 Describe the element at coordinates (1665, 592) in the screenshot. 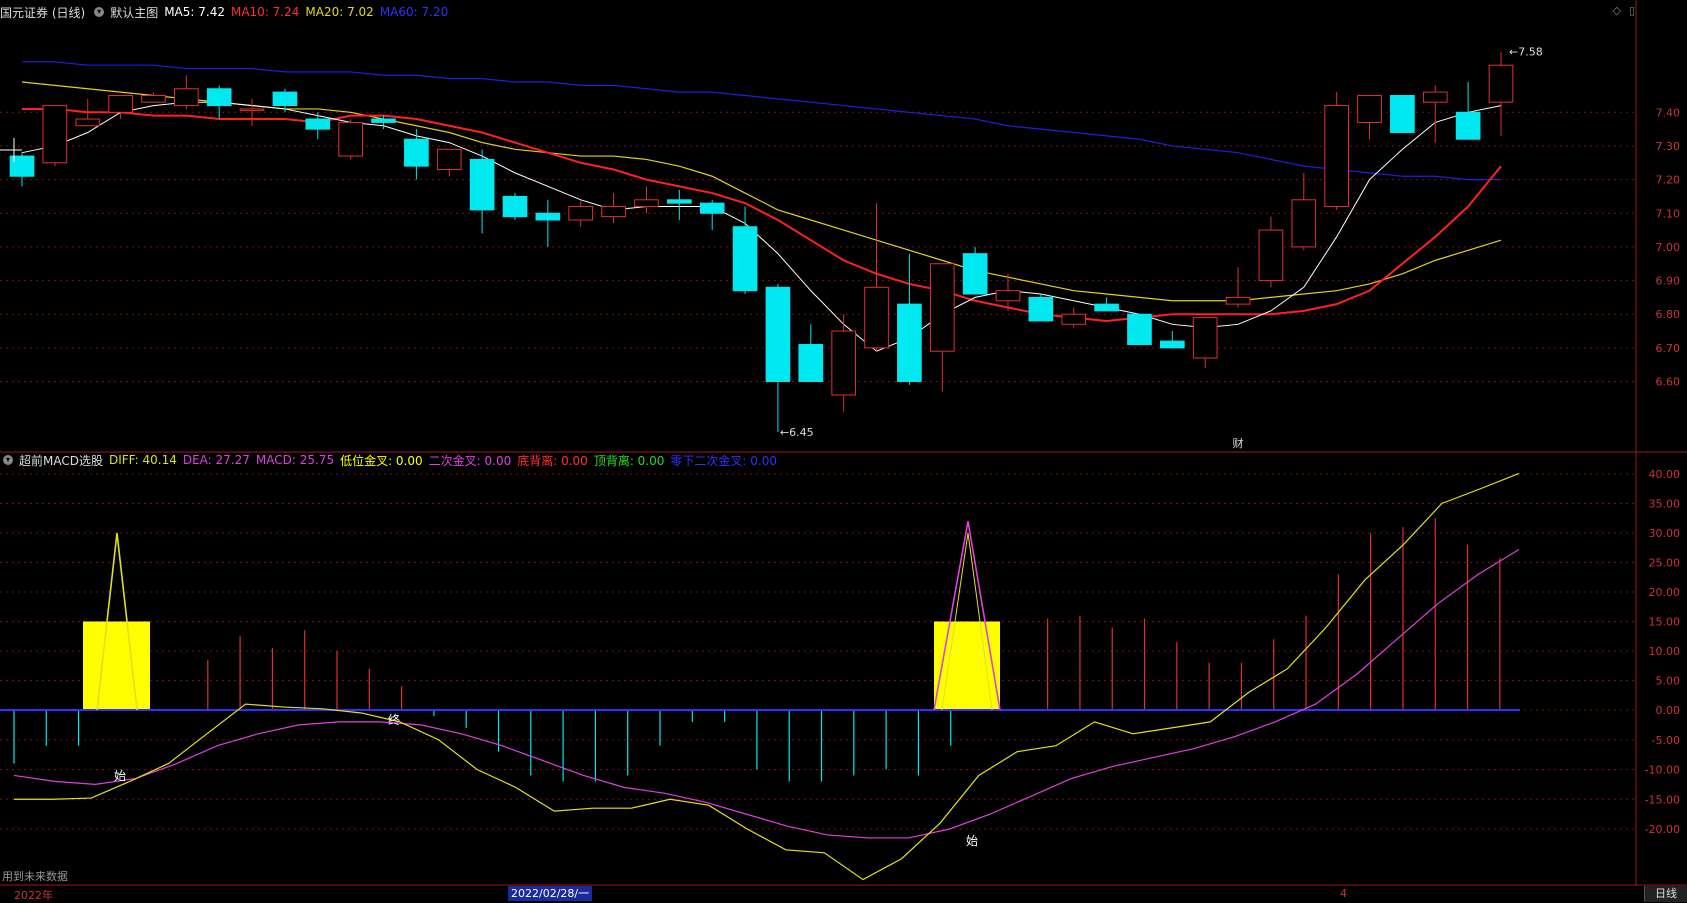

I see `y-tick-label: 20.00` at that location.